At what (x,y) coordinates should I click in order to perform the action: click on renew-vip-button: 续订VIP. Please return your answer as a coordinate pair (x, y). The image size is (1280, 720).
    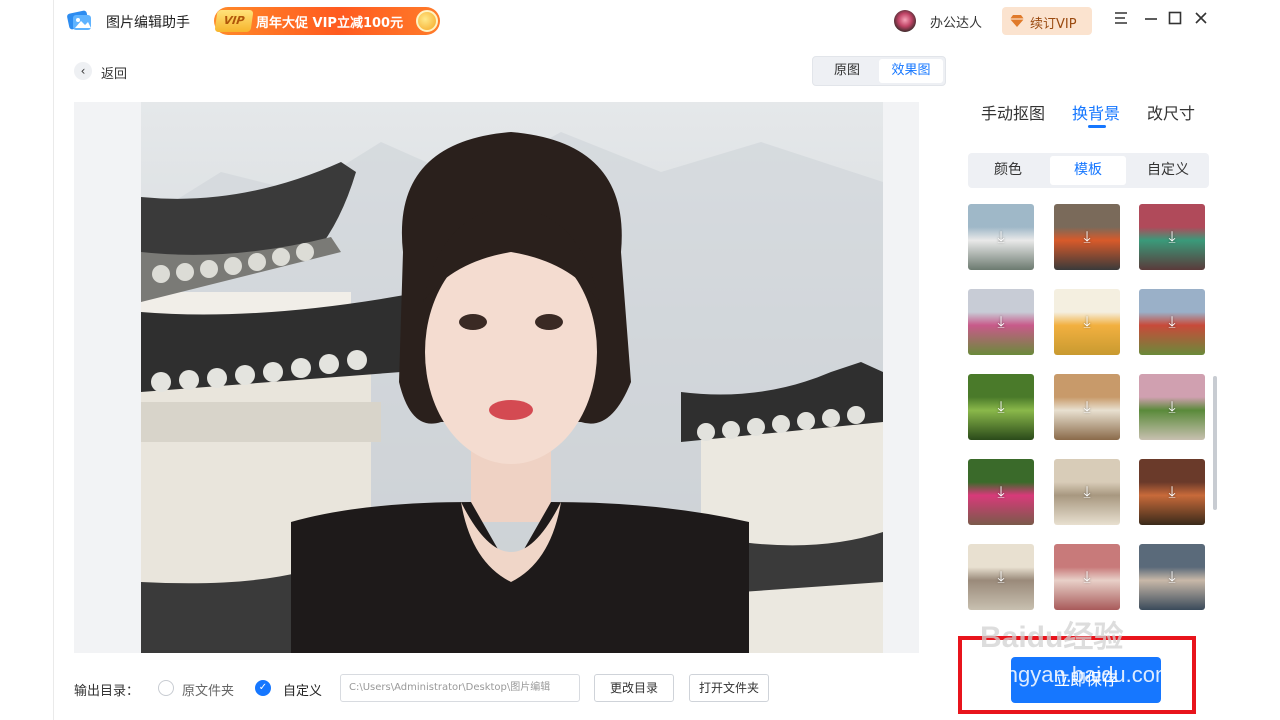
    Looking at the image, I should click on (1047, 21).